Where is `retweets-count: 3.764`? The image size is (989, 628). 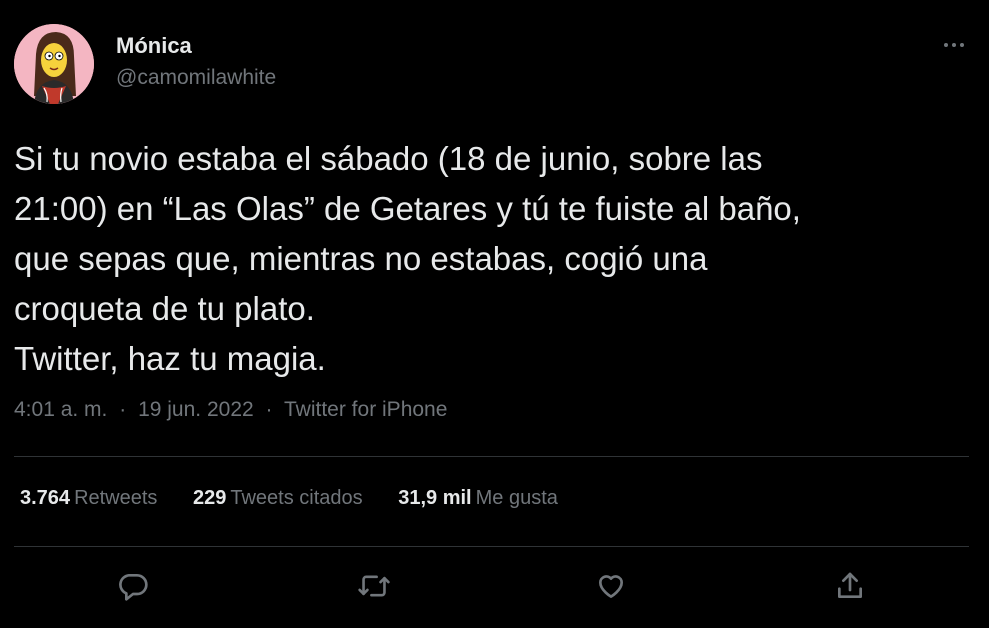
retweets-count: 3.764 is located at coordinates (45, 498).